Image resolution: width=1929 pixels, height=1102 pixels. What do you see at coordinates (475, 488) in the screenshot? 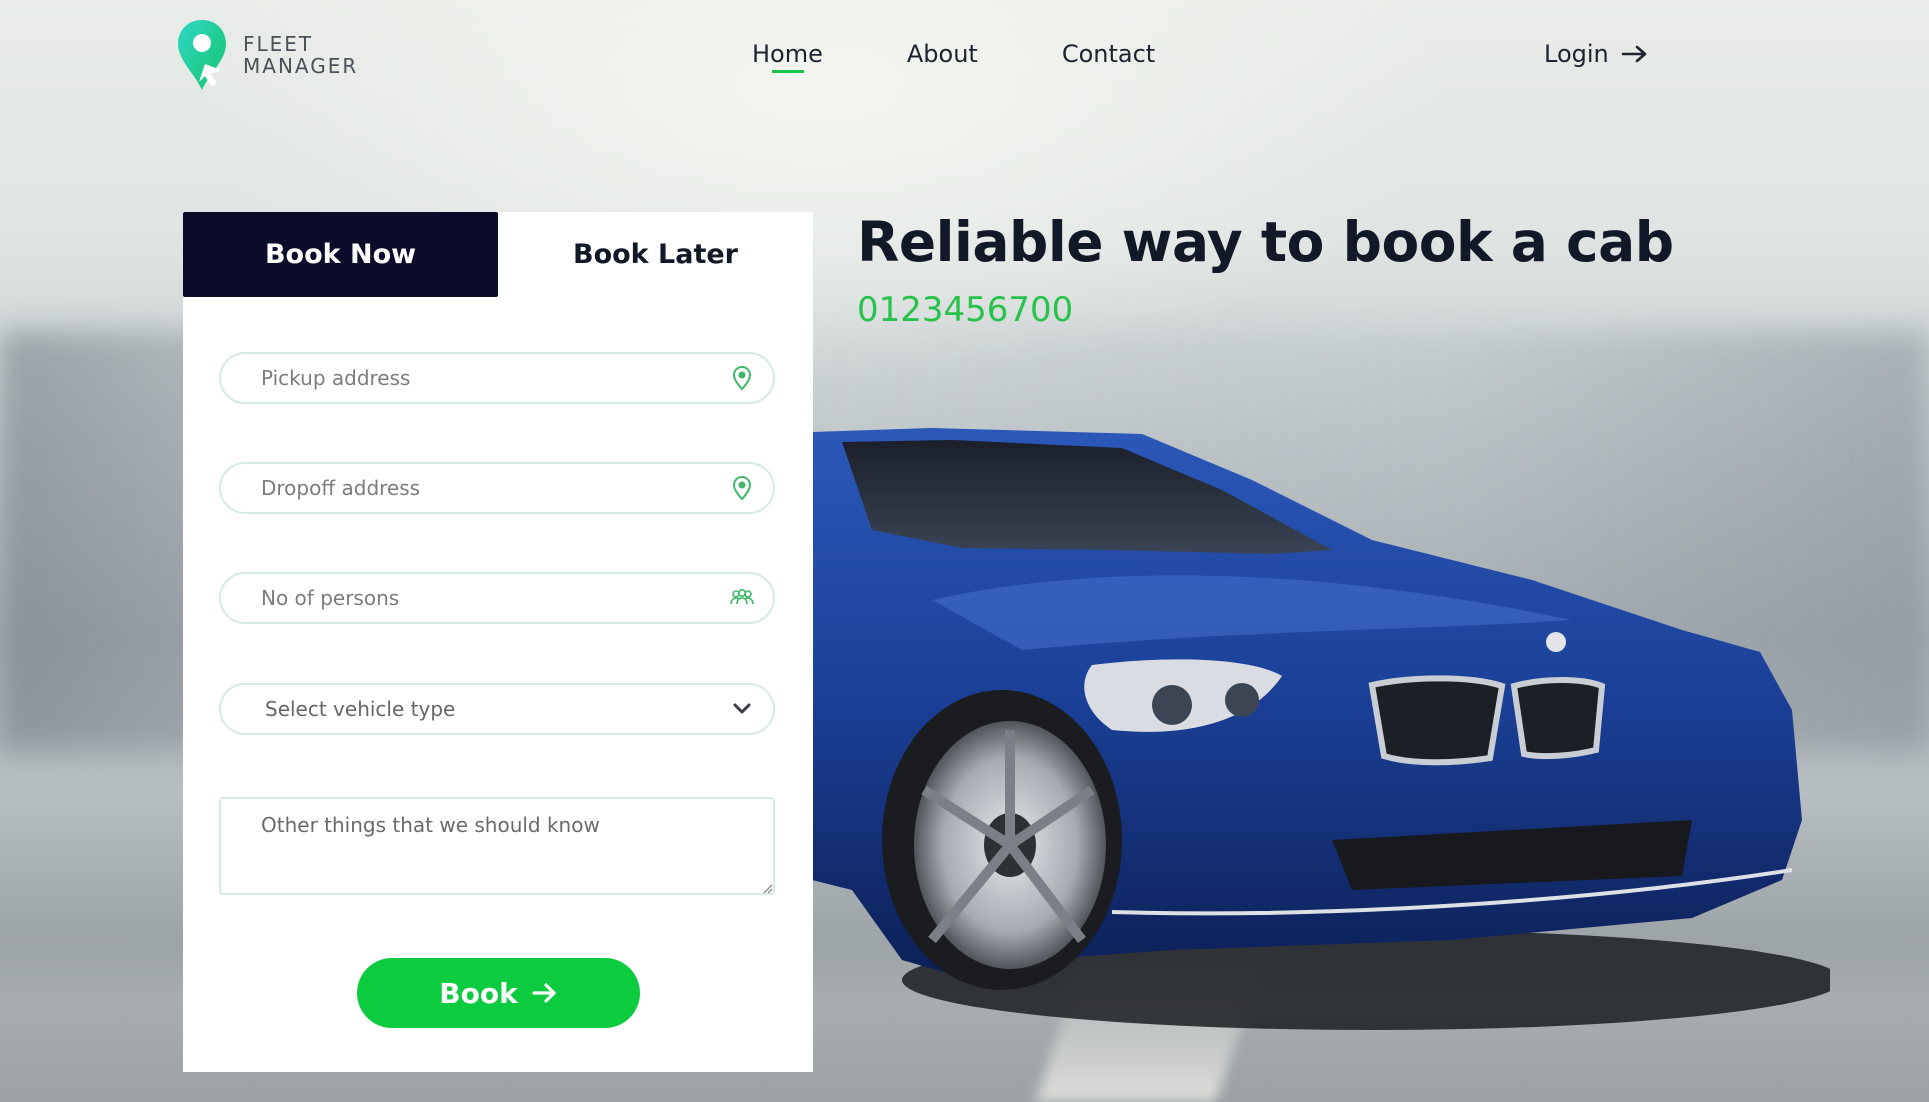
I see `dropoff-input` at bounding box center [475, 488].